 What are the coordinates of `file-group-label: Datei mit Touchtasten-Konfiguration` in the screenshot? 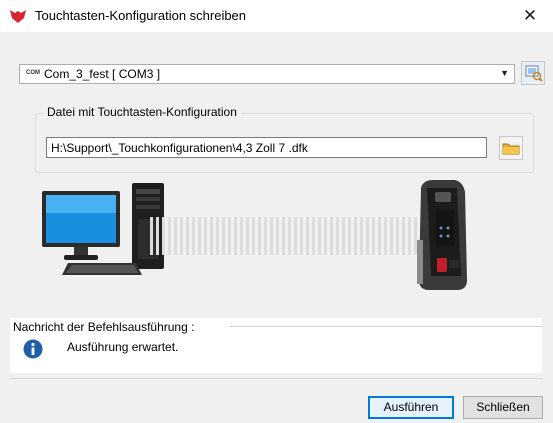 It's located at (142, 112).